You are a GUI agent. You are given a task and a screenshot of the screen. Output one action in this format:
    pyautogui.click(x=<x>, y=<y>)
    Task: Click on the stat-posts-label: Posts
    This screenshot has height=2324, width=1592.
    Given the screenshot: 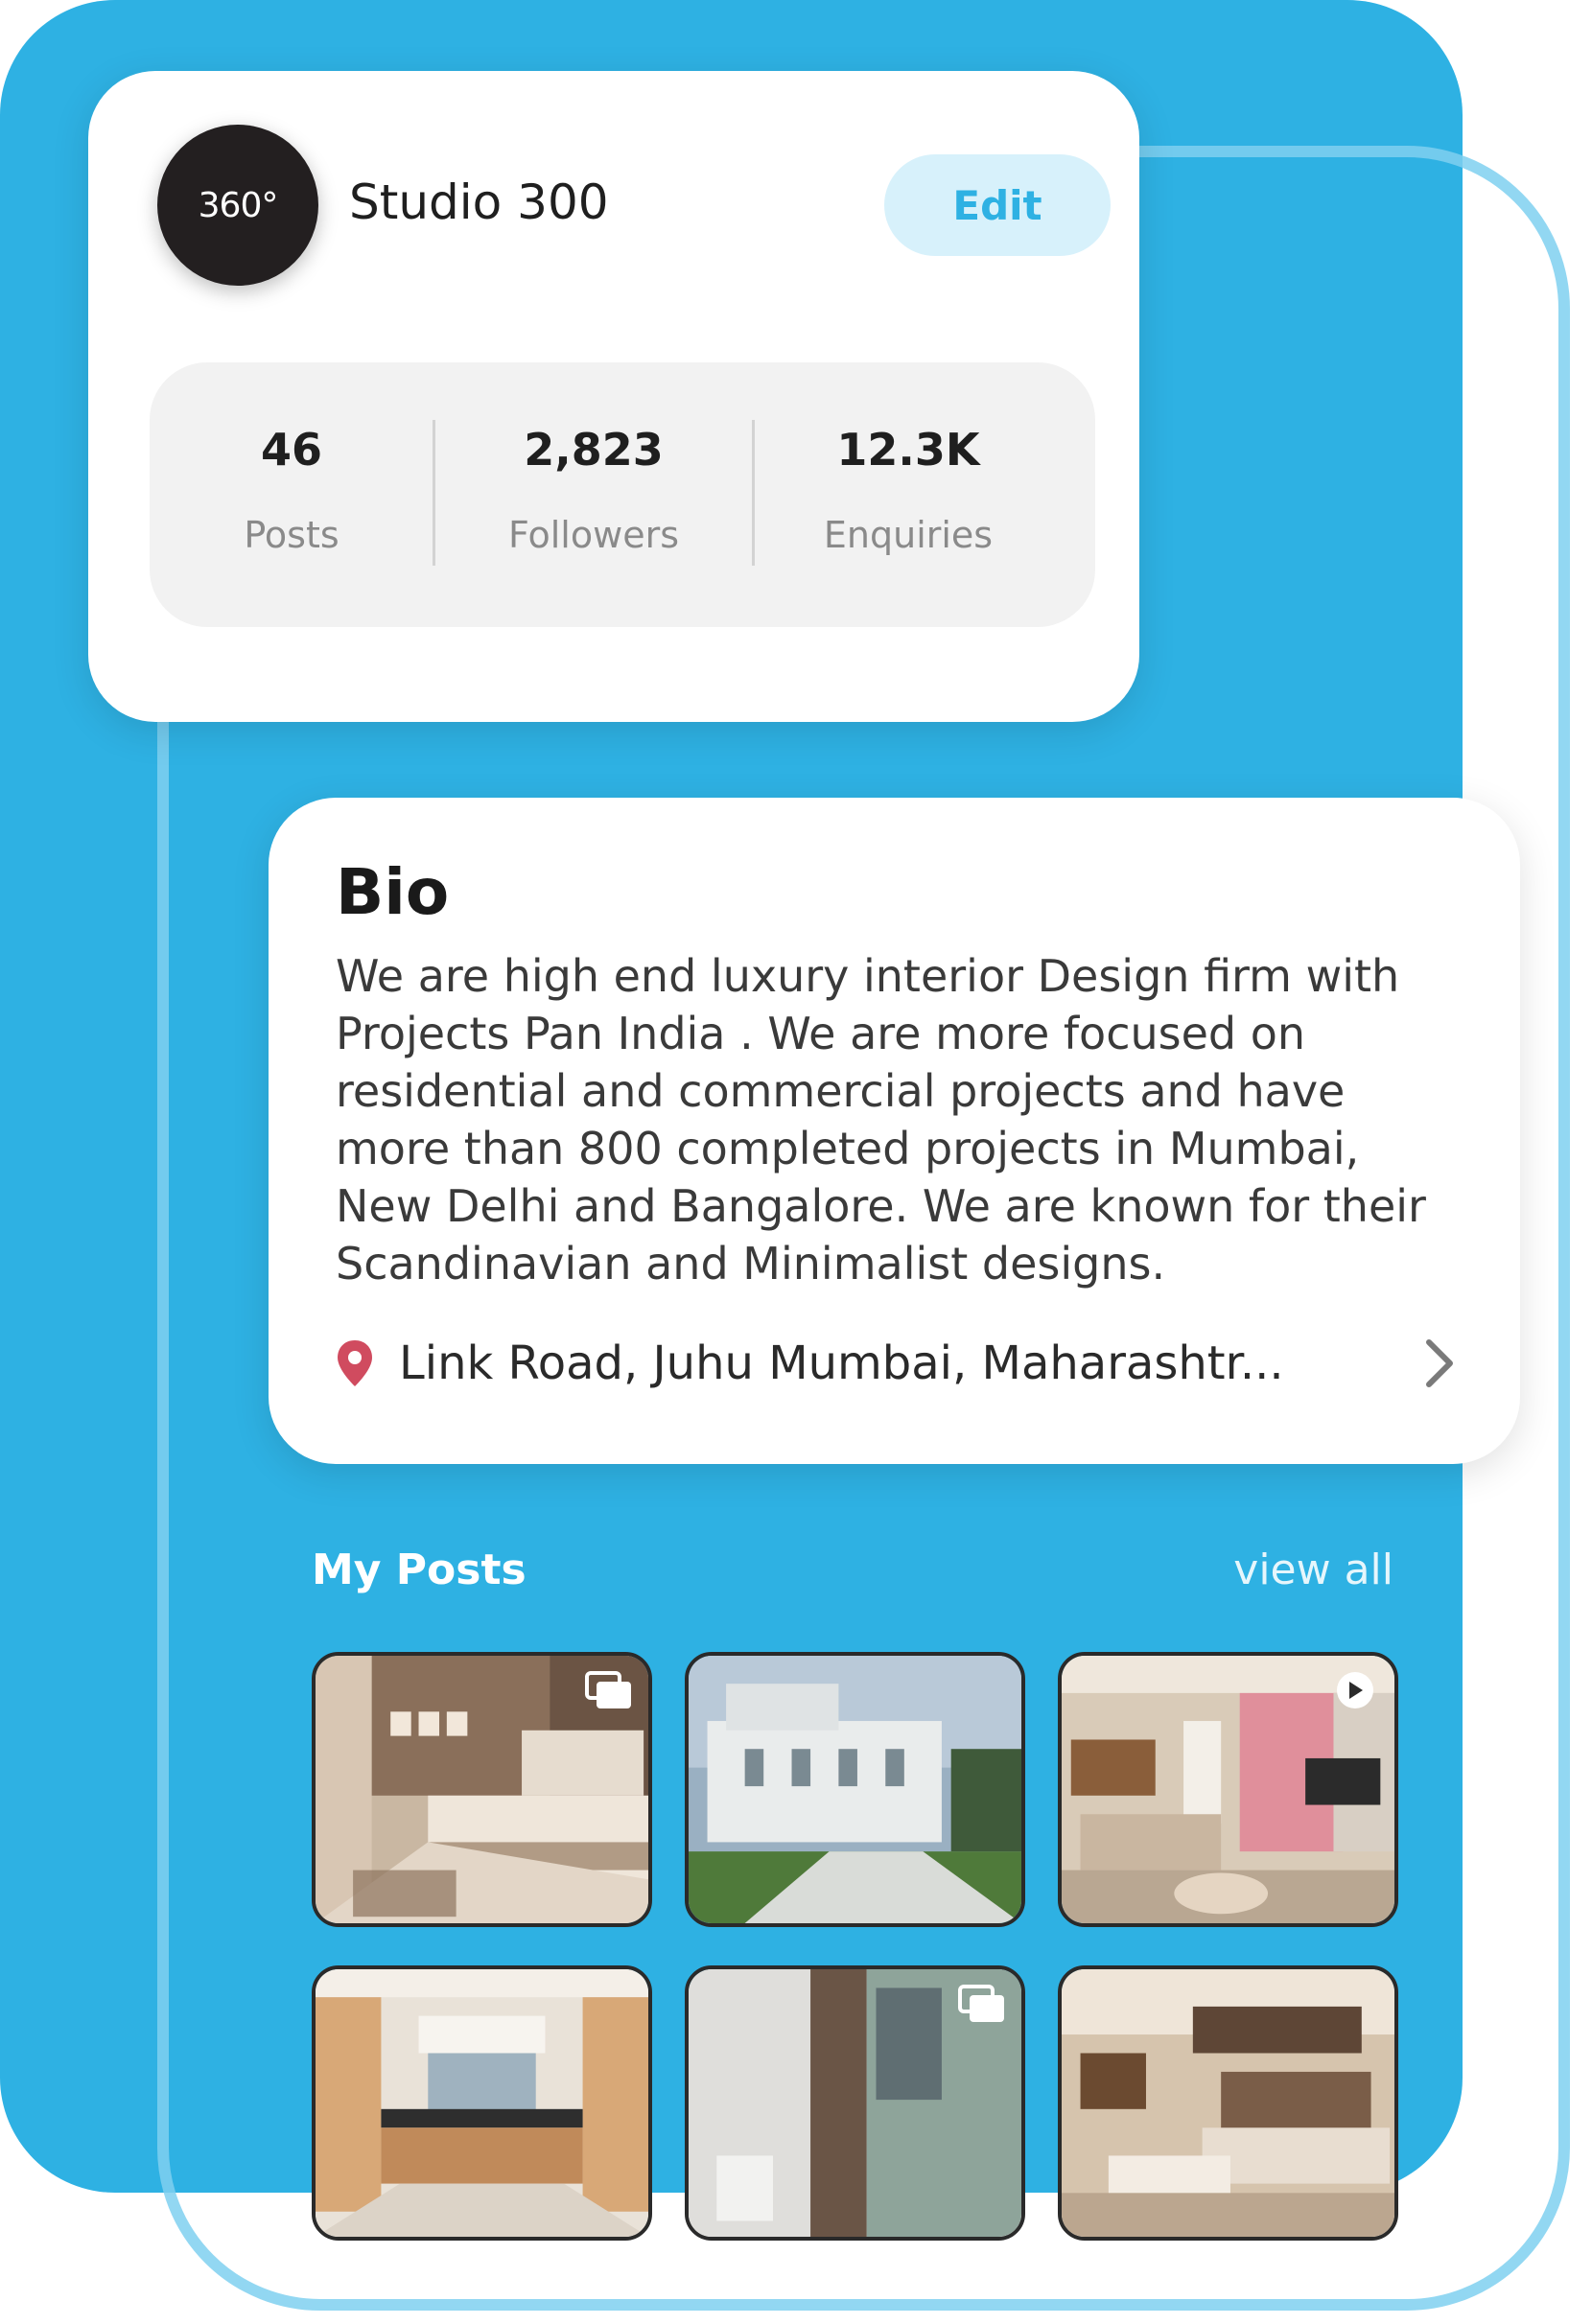 What is the action you would take?
    pyautogui.click(x=291, y=535)
    